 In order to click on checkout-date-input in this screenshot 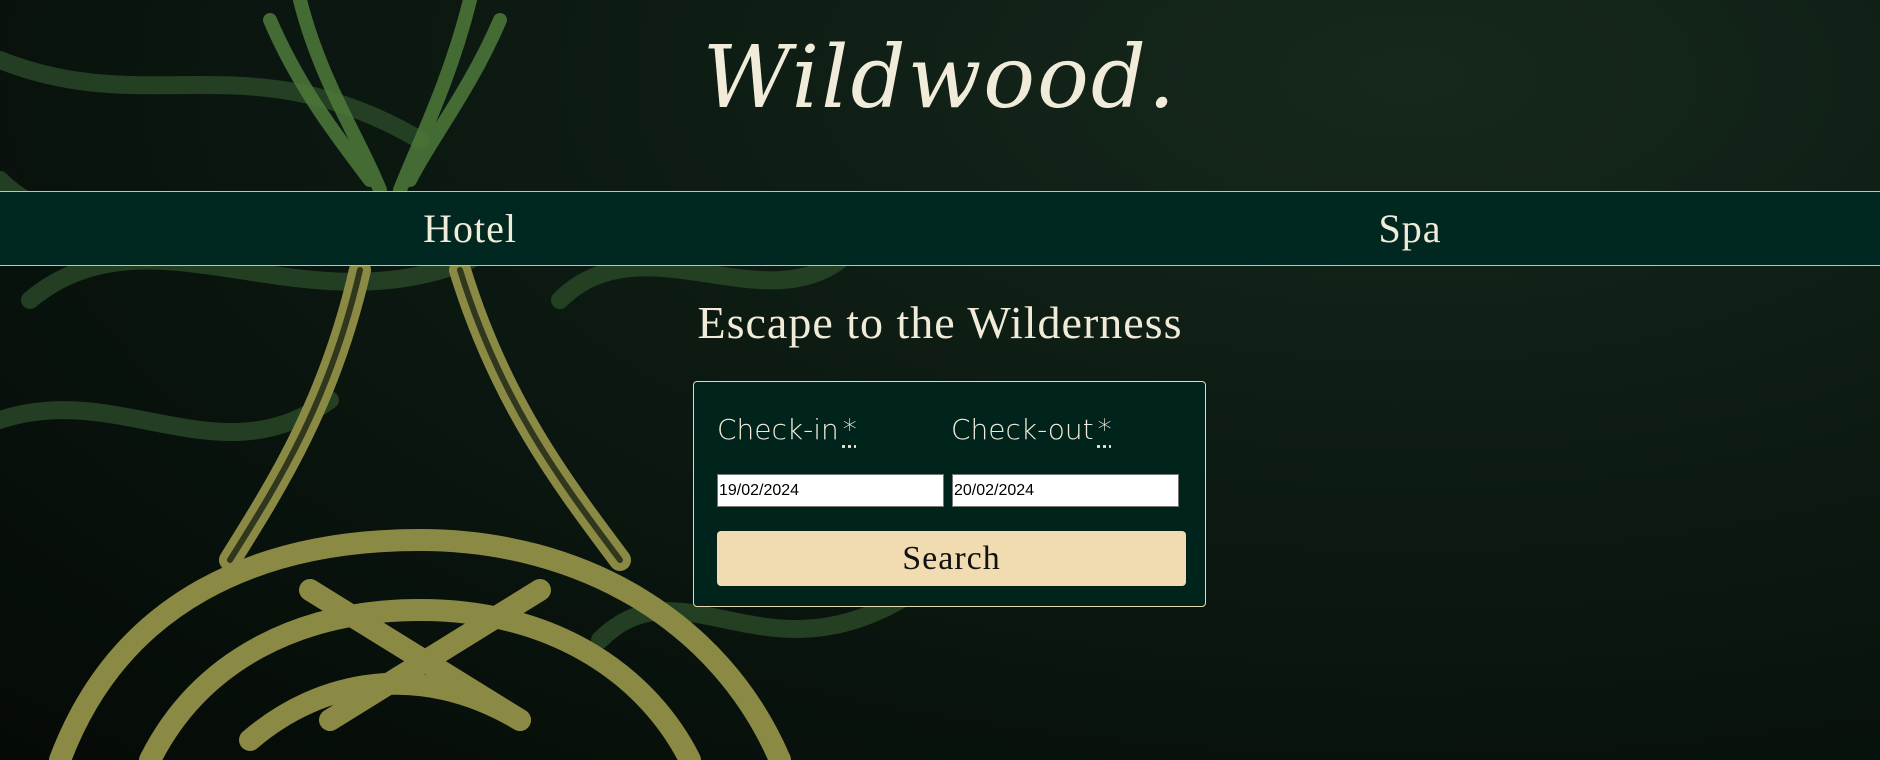, I will do `click(1065, 490)`.